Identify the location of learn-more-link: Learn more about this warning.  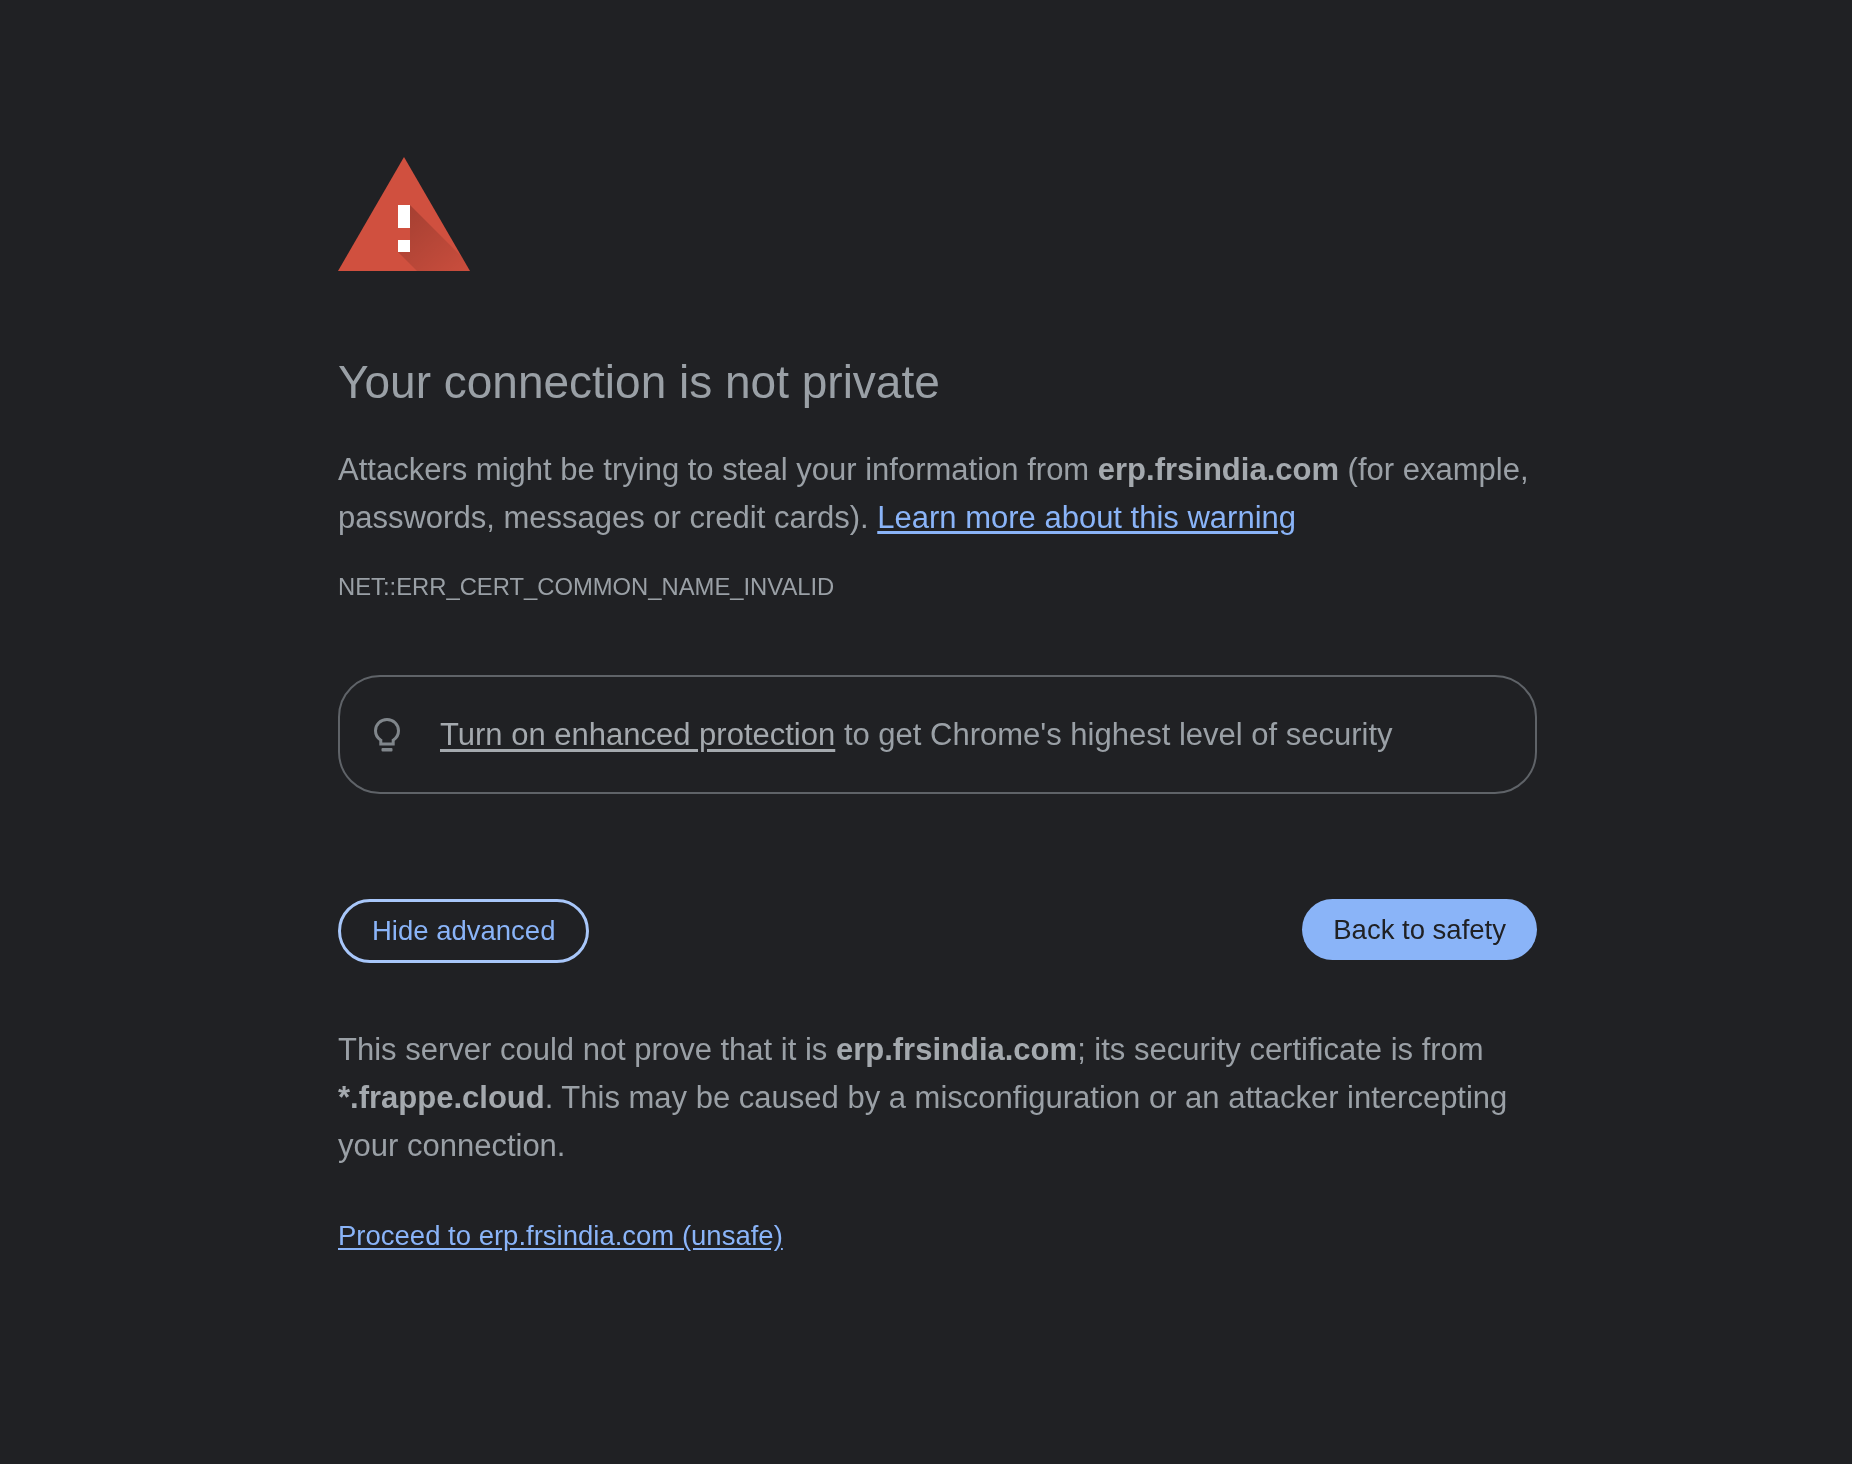
(1086, 517).